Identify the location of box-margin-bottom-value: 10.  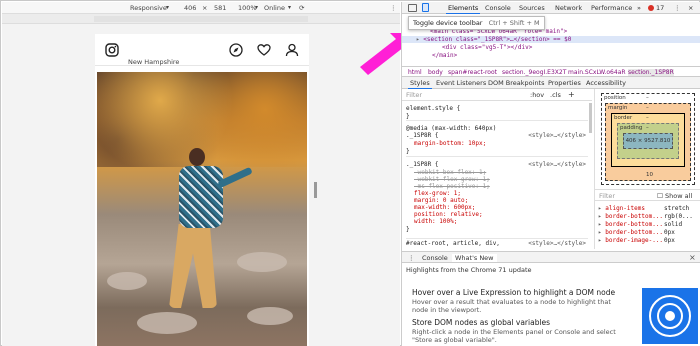
(649, 175).